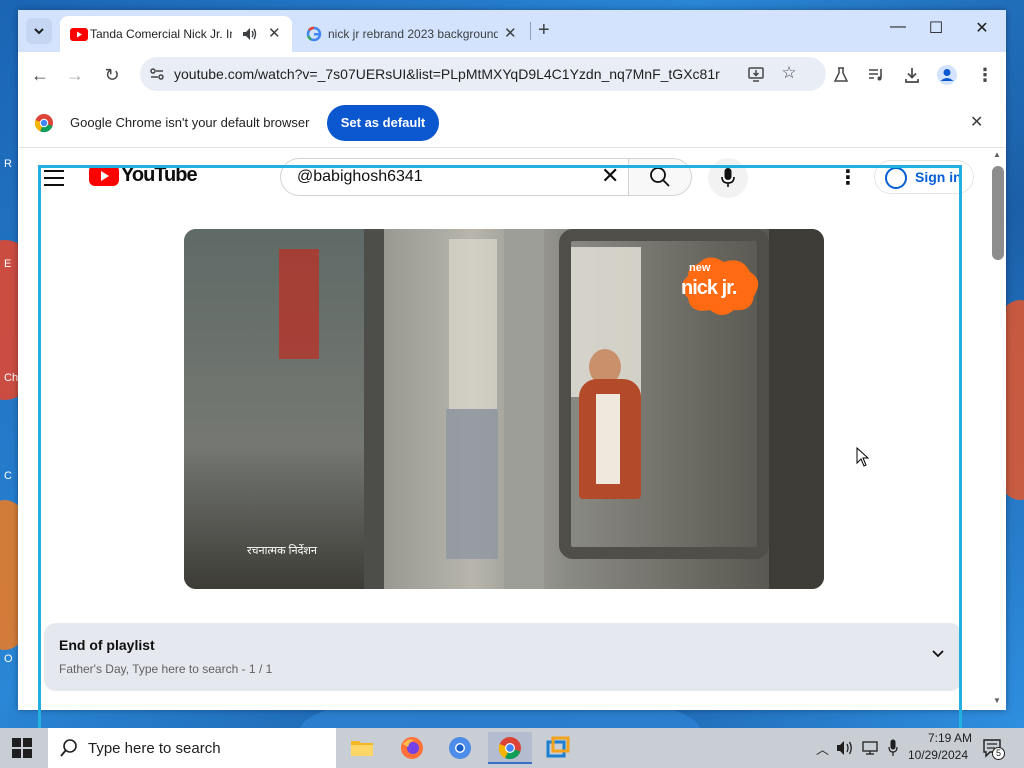 This screenshot has width=1024, height=768. What do you see at coordinates (709, 288) in the screenshot?
I see `channel-bug: nick jr.` at bounding box center [709, 288].